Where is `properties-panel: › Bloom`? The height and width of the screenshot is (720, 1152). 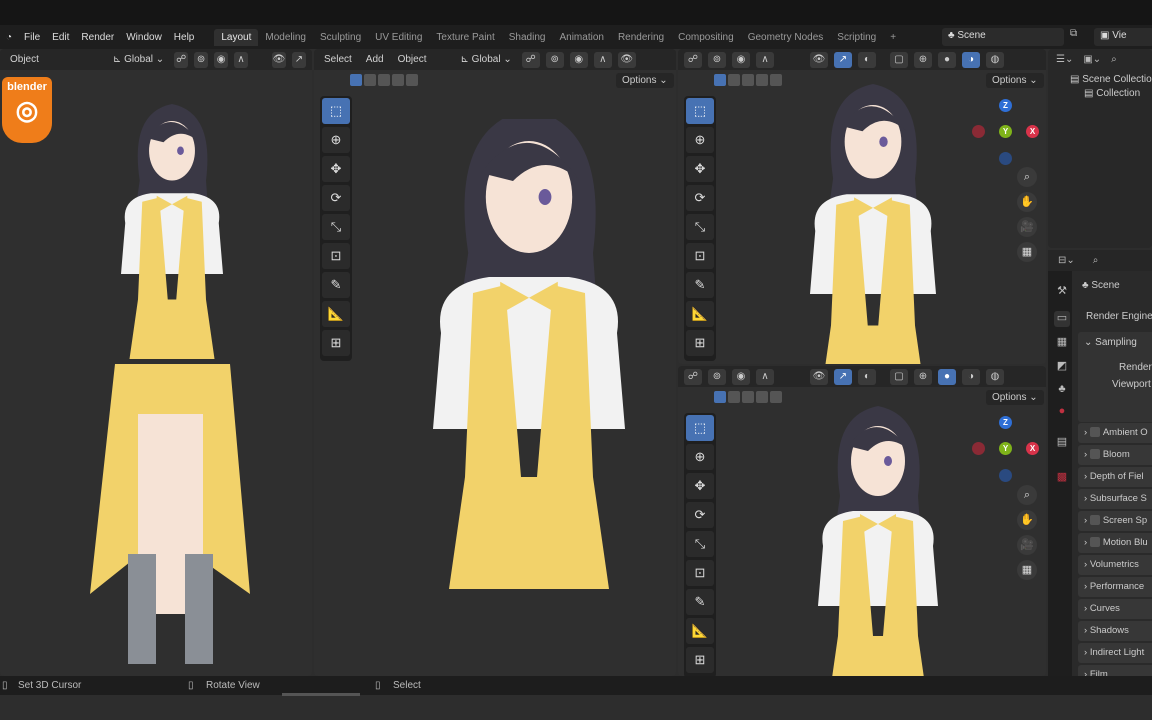
properties-panel: › Bloom is located at coordinates (1115, 455).